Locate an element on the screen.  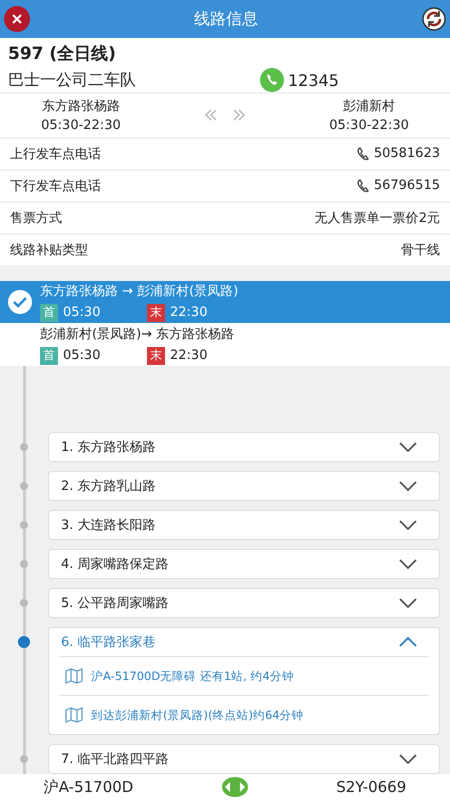
stop-name: 1. 东方路张杨路 is located at coordinates (108, 447).